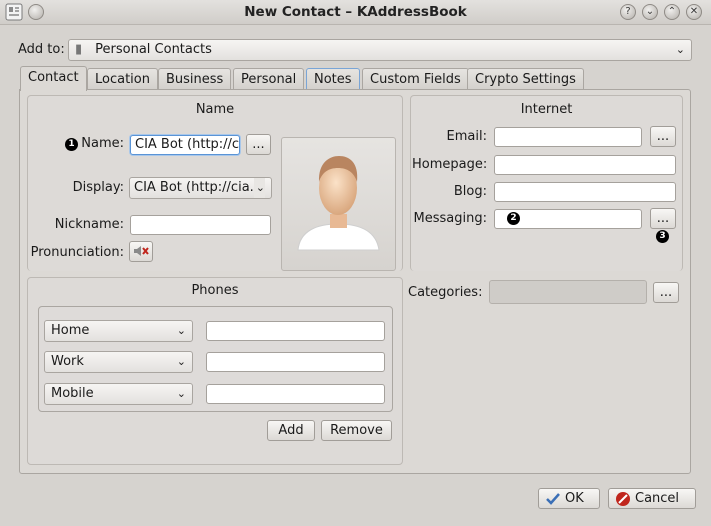 This screenshot has height=526, width=711. Describe the element at coordinates (71, 144) in the screenshot. I see `marker-1: 1` at that location.